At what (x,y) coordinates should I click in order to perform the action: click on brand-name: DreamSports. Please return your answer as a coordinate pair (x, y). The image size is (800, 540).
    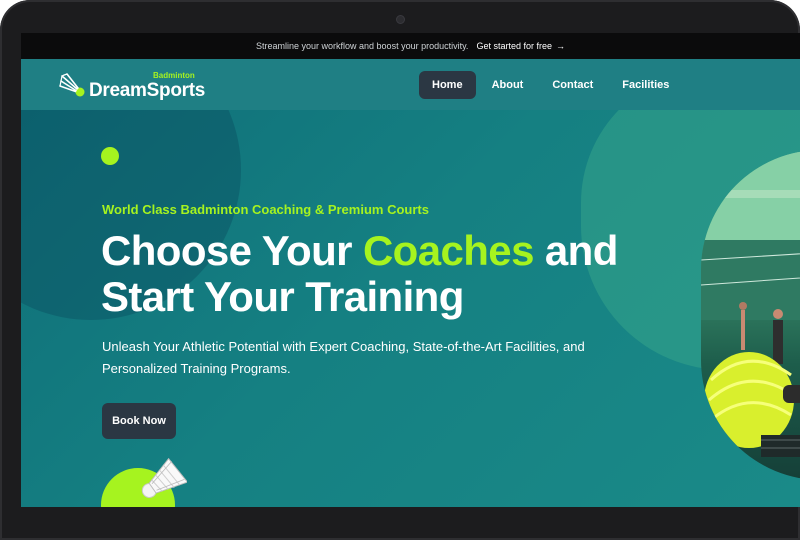
    Looking at the image, I should click on (147, 90).